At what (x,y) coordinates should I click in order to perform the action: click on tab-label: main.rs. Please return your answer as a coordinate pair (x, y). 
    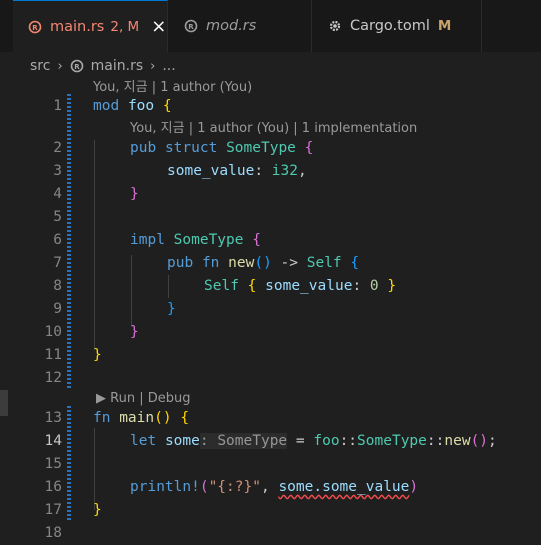
    Looking at the image, I should click on (77, 26).